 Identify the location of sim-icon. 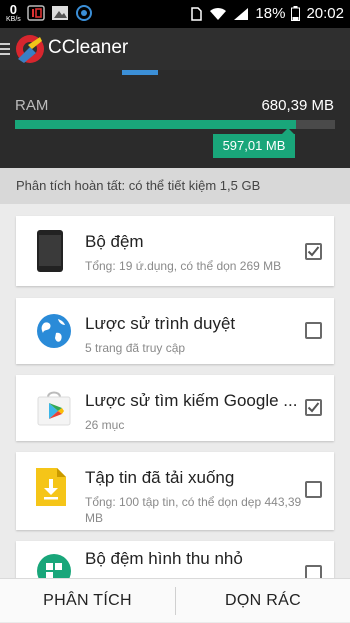
(197, 13).